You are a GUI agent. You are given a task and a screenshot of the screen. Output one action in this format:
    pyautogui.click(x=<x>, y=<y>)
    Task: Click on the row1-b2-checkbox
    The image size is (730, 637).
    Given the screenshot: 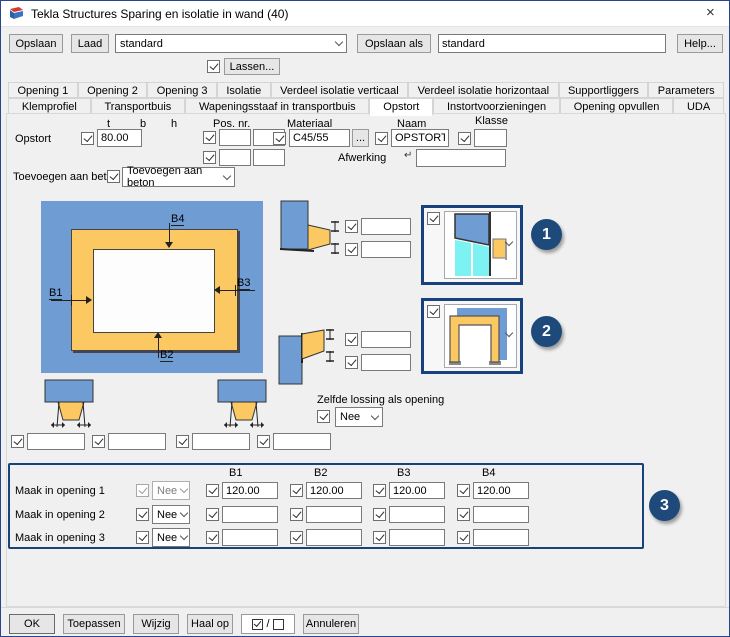 What is the action you would take?
    pyautogui.click(x=296, y=490)
    